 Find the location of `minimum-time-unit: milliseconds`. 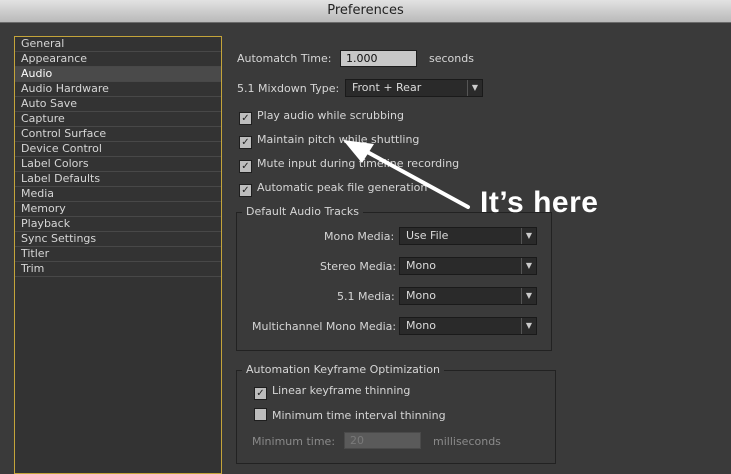

minimum-time-unit: milliseconds is located at coordinates (467, 441).